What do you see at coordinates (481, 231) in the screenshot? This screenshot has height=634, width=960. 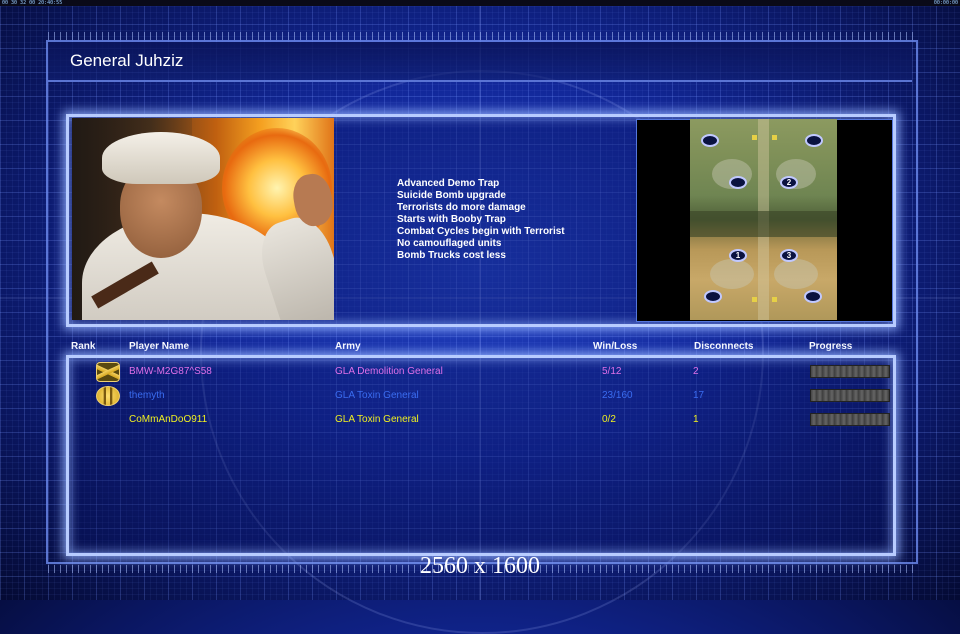 I see `trait-item: Combat Cycles begin with Terrorist` at bounding box center [481, 231].